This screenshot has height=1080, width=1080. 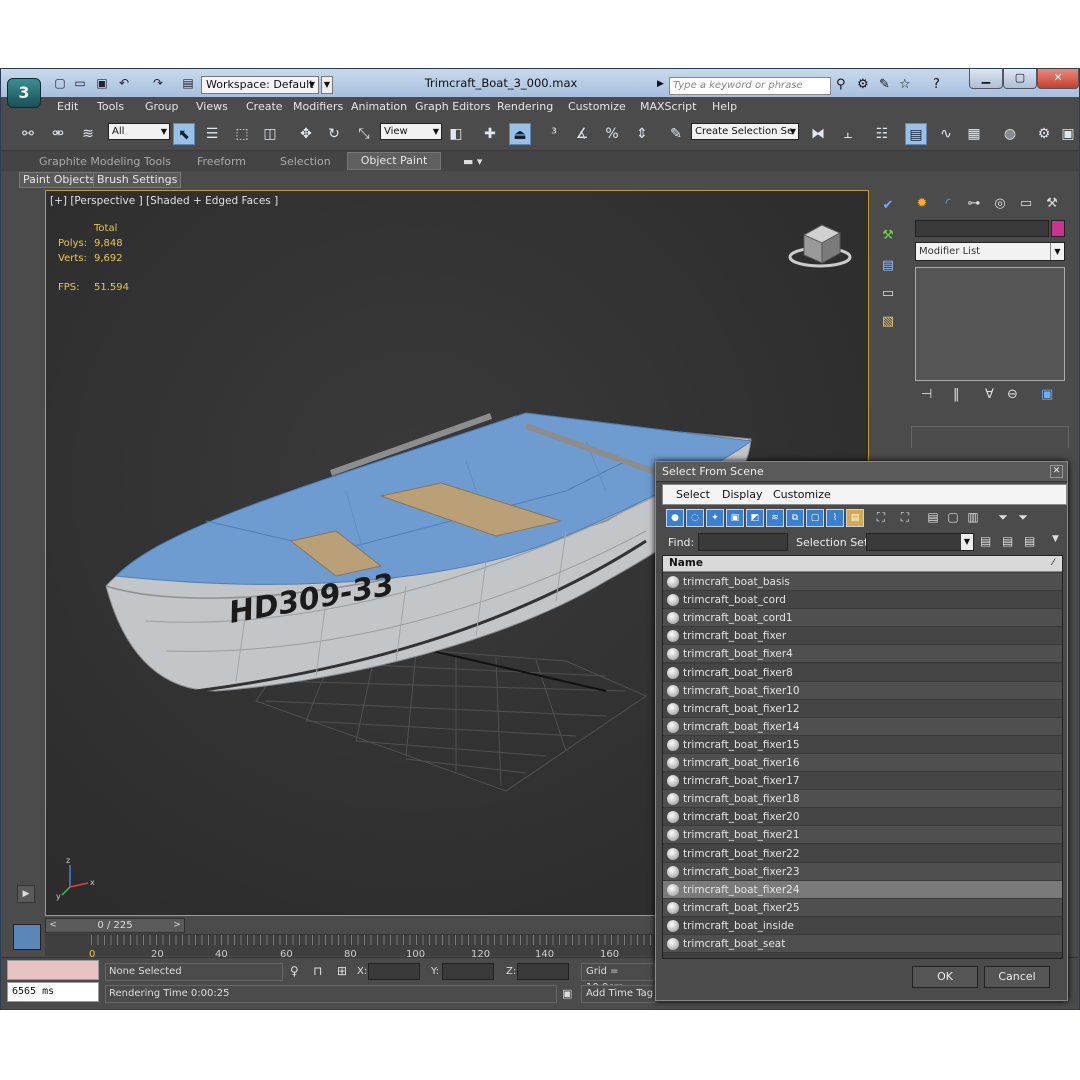 I want to click on favorites-star-icon: ☆, so click(x=905, y=84).